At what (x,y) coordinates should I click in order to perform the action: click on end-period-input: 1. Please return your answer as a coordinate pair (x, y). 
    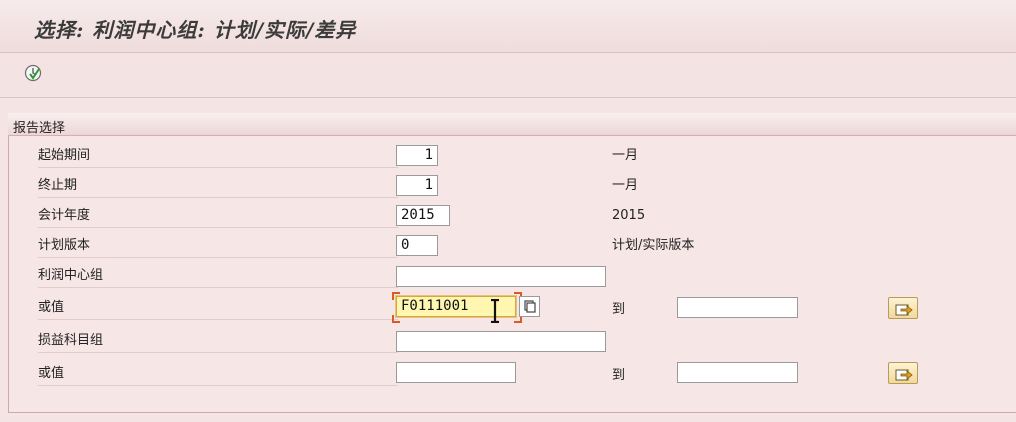
    Looking at the image, I should click on (417, 185).